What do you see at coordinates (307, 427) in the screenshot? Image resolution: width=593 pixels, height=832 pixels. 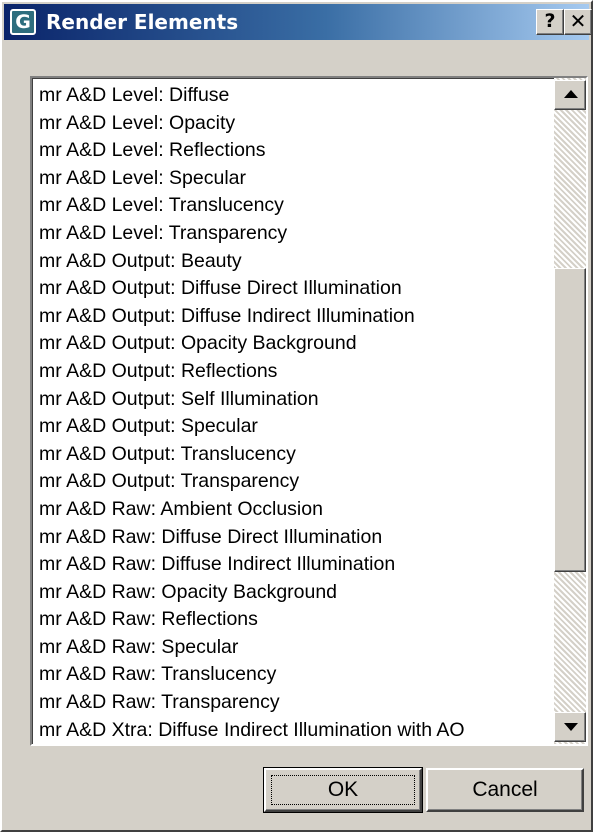 I see `list-item: mr A&D Output: Specular` at bounding box center [307, 427].